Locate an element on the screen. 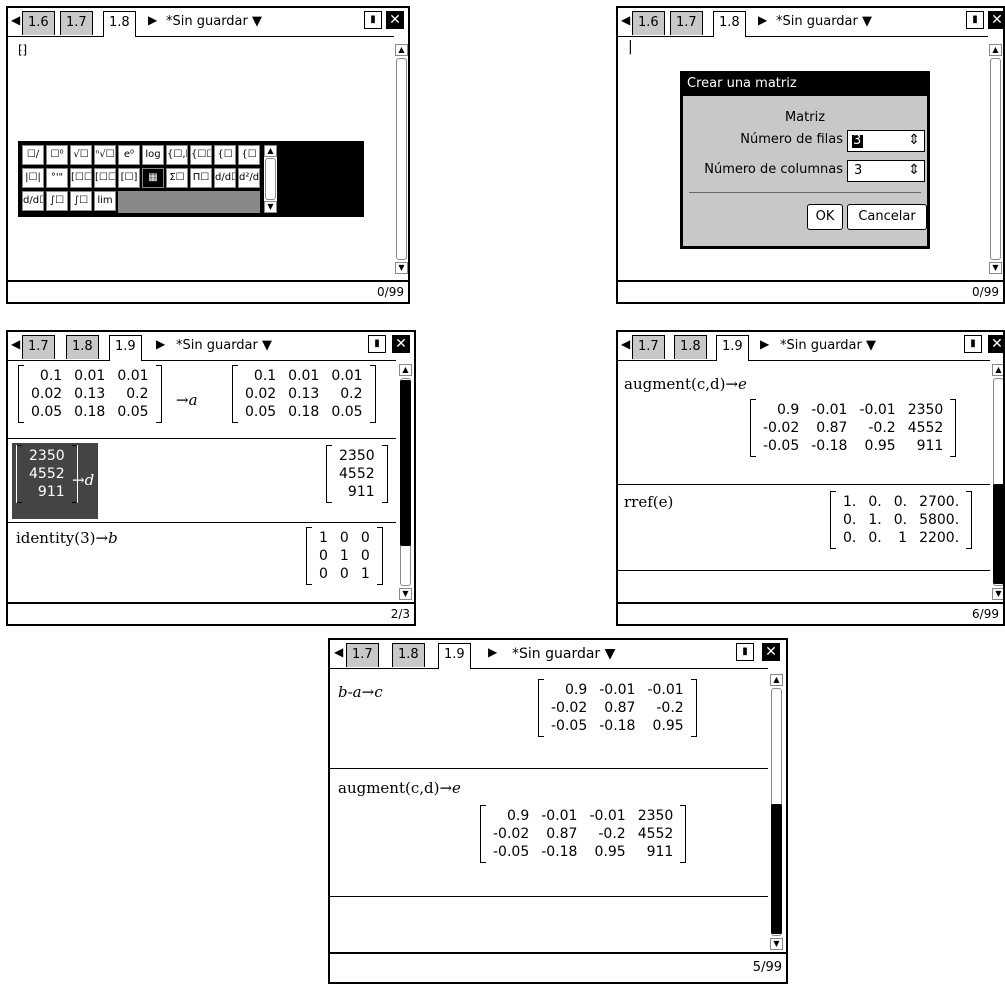  columns-spinner-arrows-icon: ⇕ is located at coordinates (914, 170).